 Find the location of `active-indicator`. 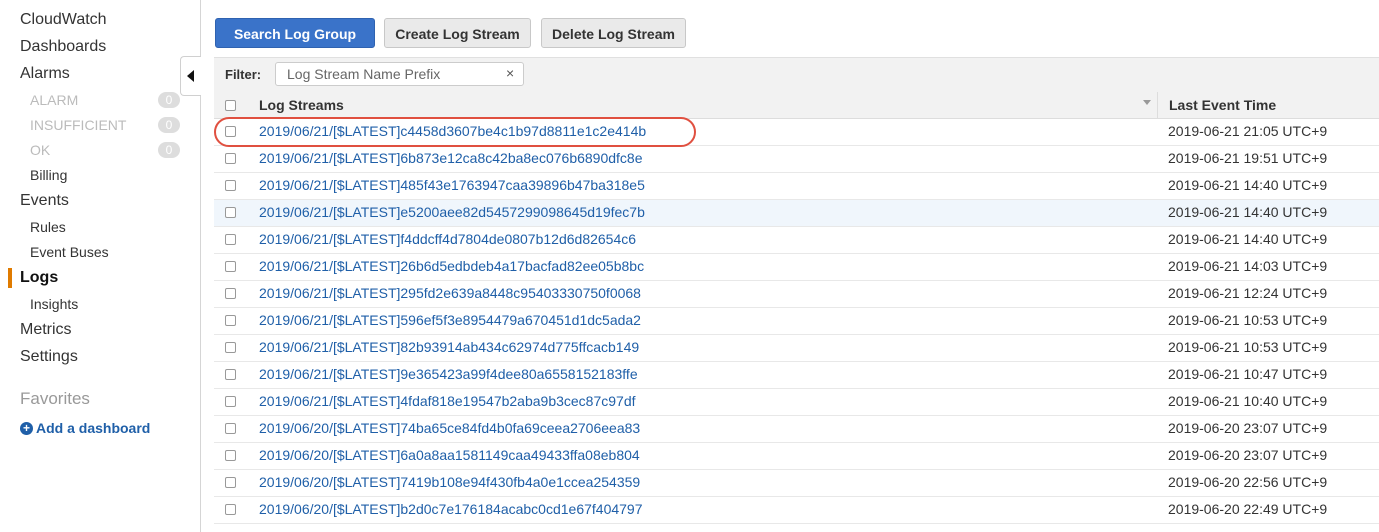

active-indicator is located at coordinates (10, 278).